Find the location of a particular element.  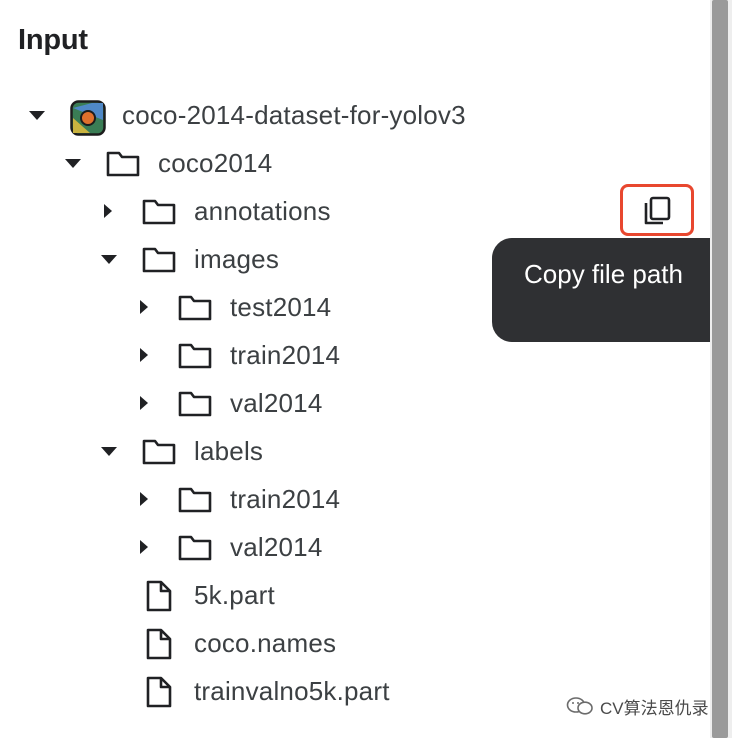

tree-row-coco-names: coco.names is located at coordinates (350, 644).